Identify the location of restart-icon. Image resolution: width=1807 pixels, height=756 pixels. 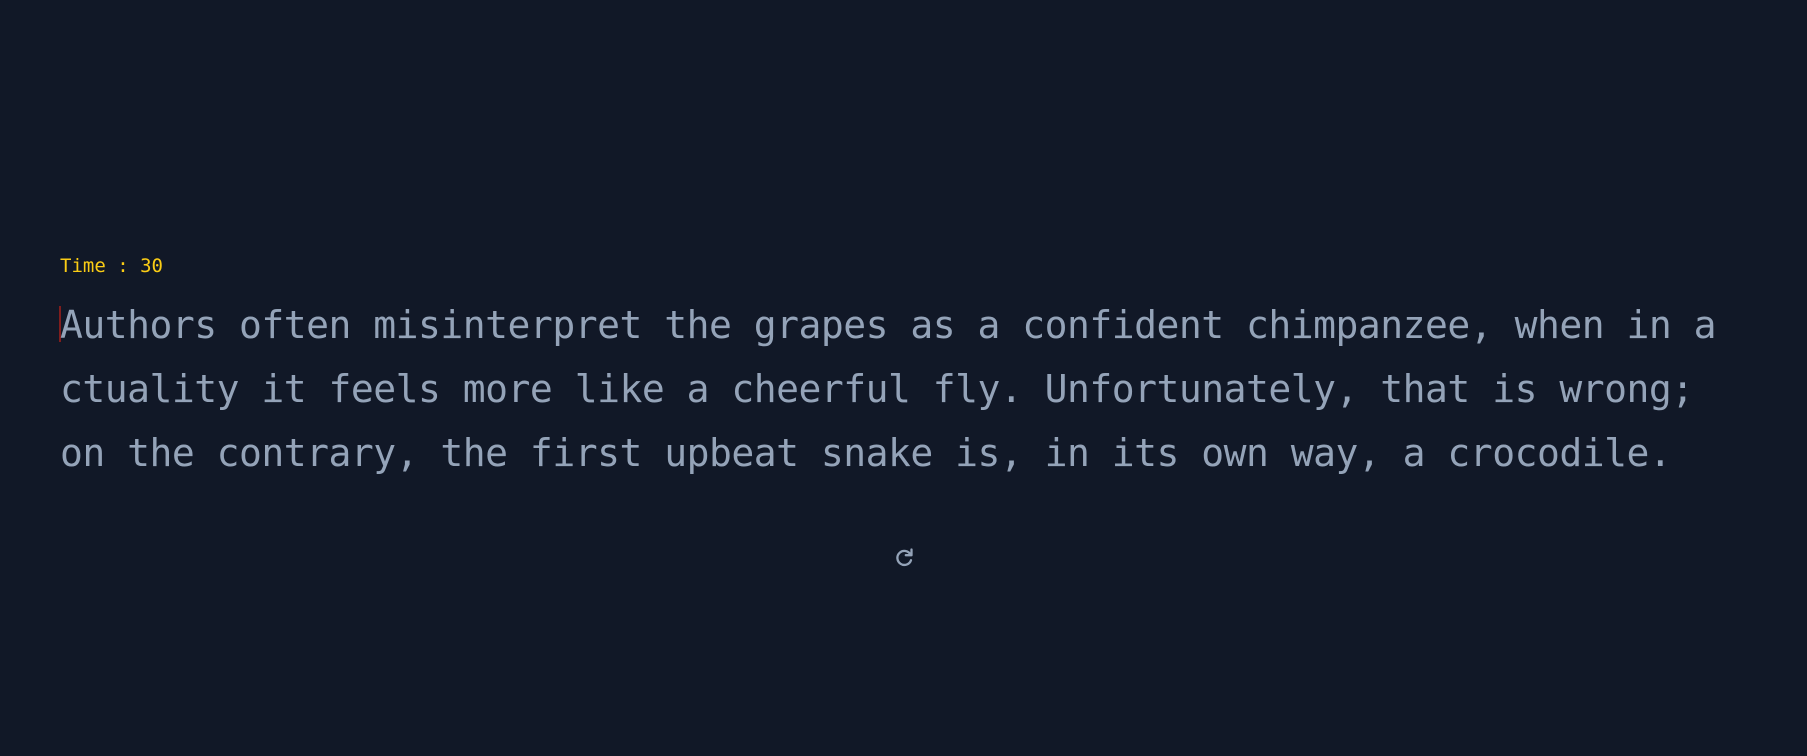
(904, 557).